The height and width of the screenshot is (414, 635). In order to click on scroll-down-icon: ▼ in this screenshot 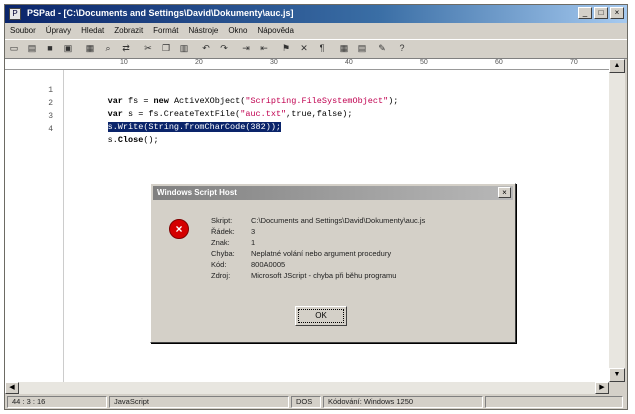, I will do `click(617, 375)`.